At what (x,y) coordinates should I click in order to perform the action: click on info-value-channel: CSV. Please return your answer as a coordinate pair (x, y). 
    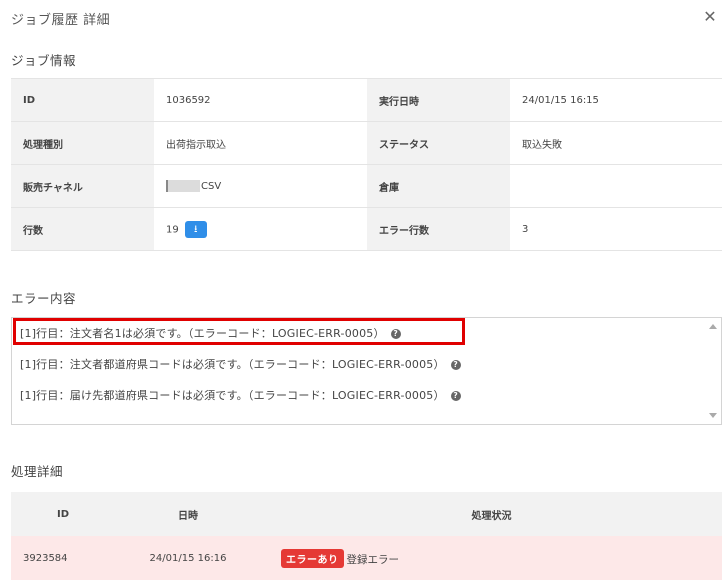
    Looking at the image, I should click on (260, 186).